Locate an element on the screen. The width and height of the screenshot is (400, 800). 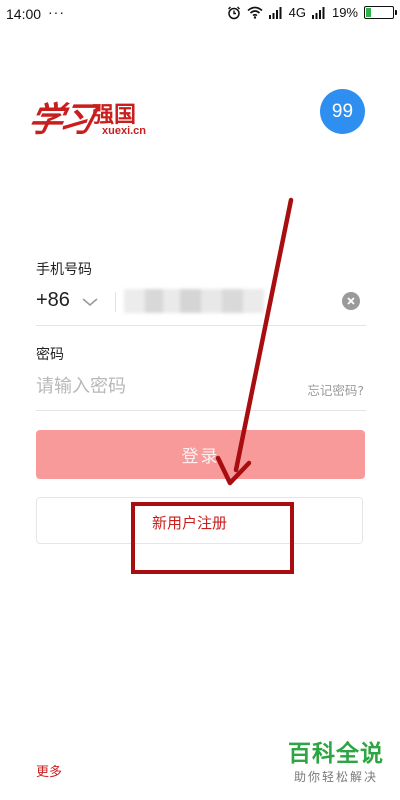
network-type: 4G is located at coordinates (297, 12).